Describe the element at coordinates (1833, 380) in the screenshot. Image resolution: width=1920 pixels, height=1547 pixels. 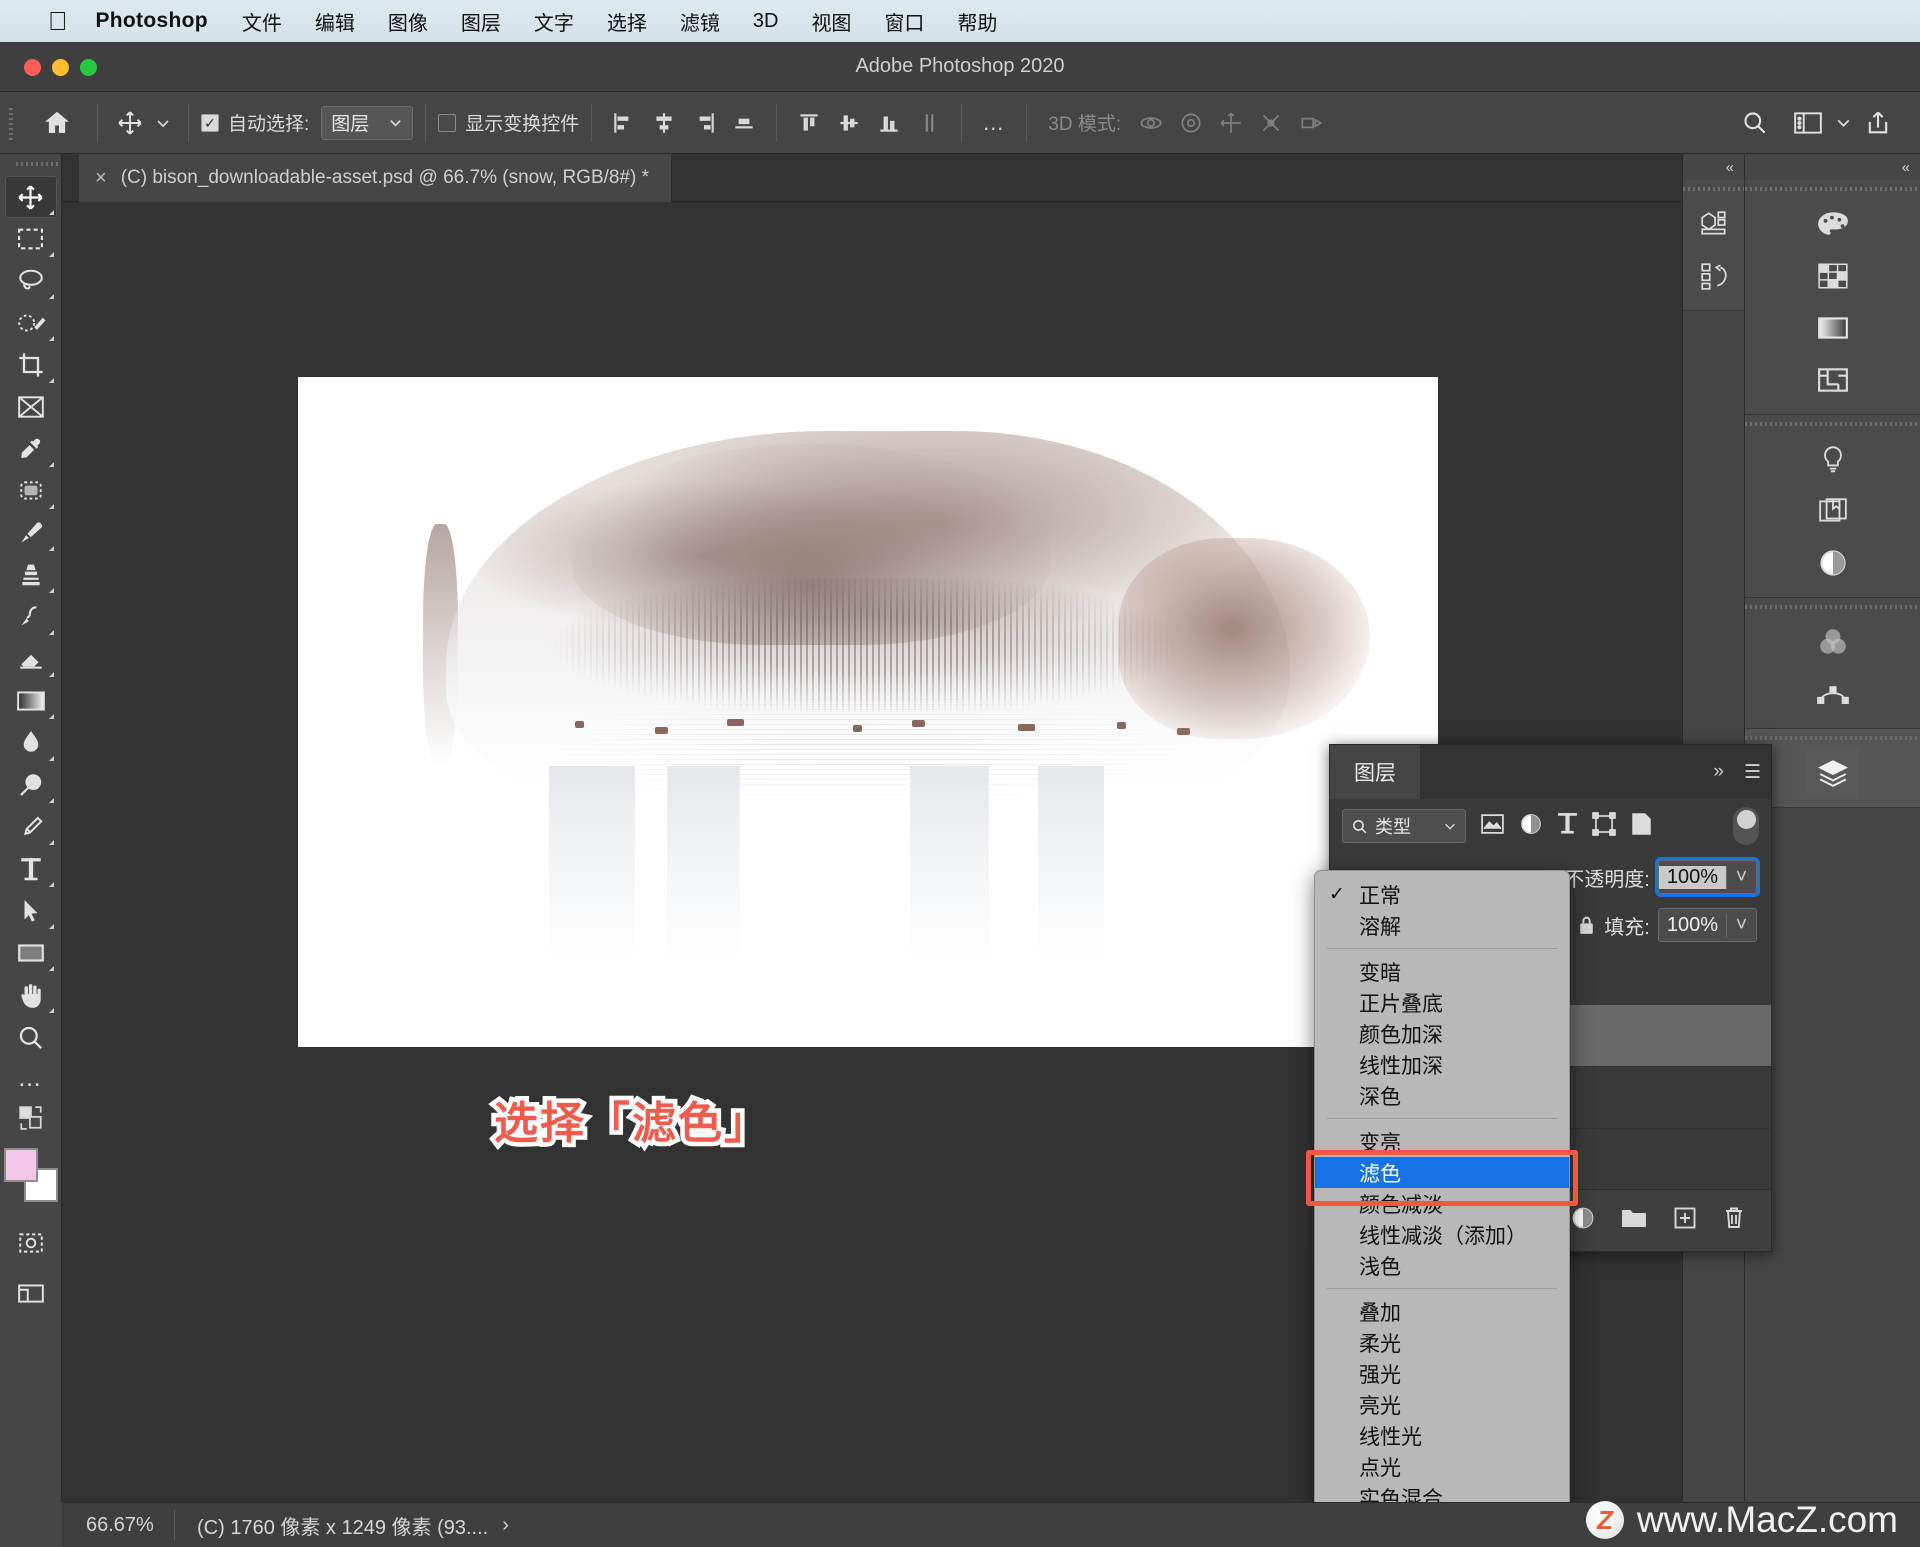
I see `patterns-icon` at that location.